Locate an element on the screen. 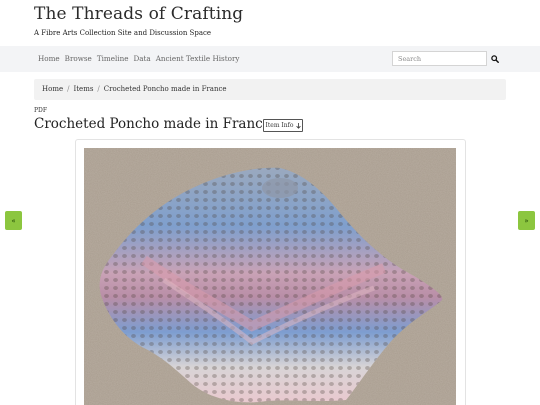 The image size is (540, 405). prev-item-button: « is located at coordinates (13, 220).